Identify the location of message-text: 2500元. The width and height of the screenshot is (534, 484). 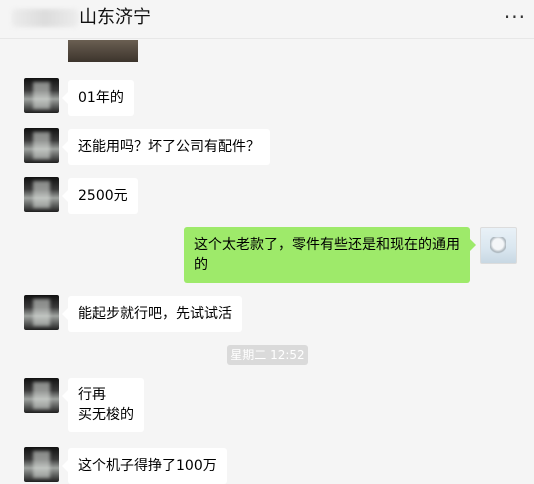
(103, 196).